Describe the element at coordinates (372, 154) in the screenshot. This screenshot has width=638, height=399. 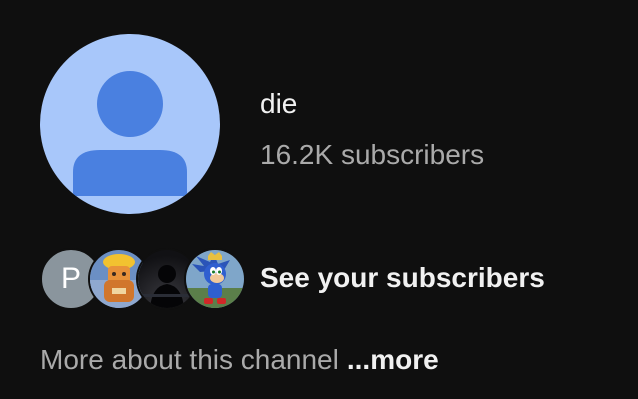
I see `subscriber-count: 16.2K subscribers` at that location.